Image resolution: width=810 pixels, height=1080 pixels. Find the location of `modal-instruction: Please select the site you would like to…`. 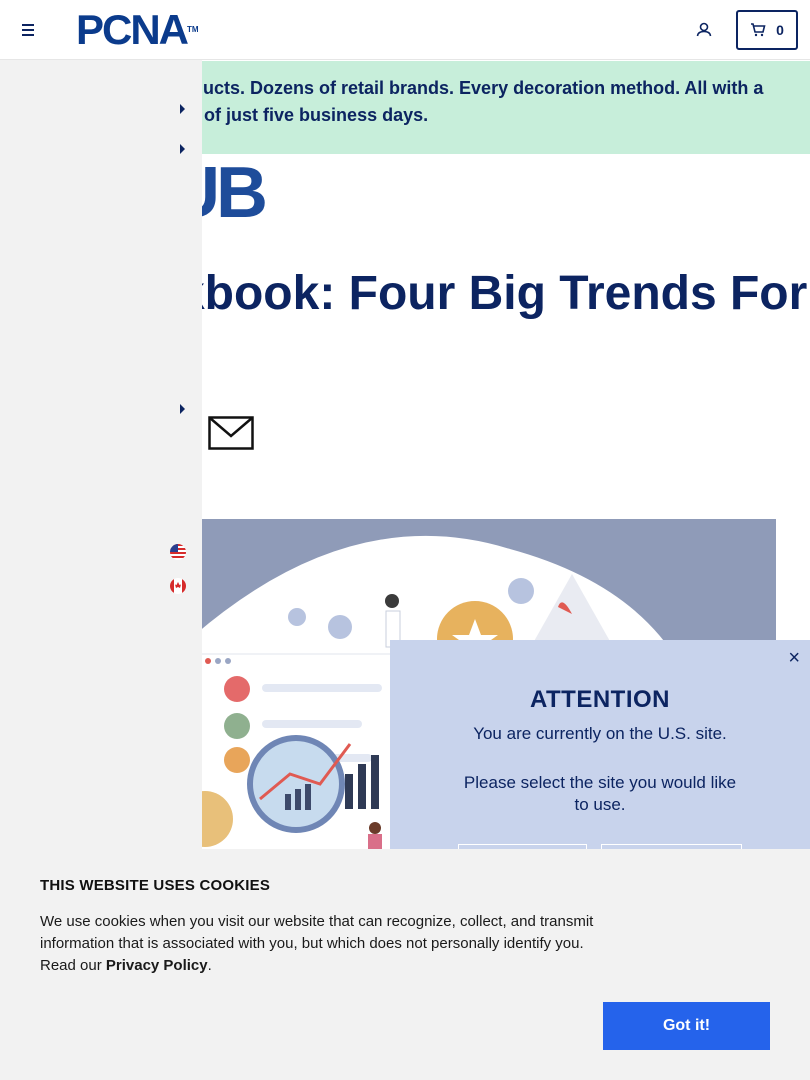

modal-instruction: Please select the site you would like to… is located at coordinates (600, 793).